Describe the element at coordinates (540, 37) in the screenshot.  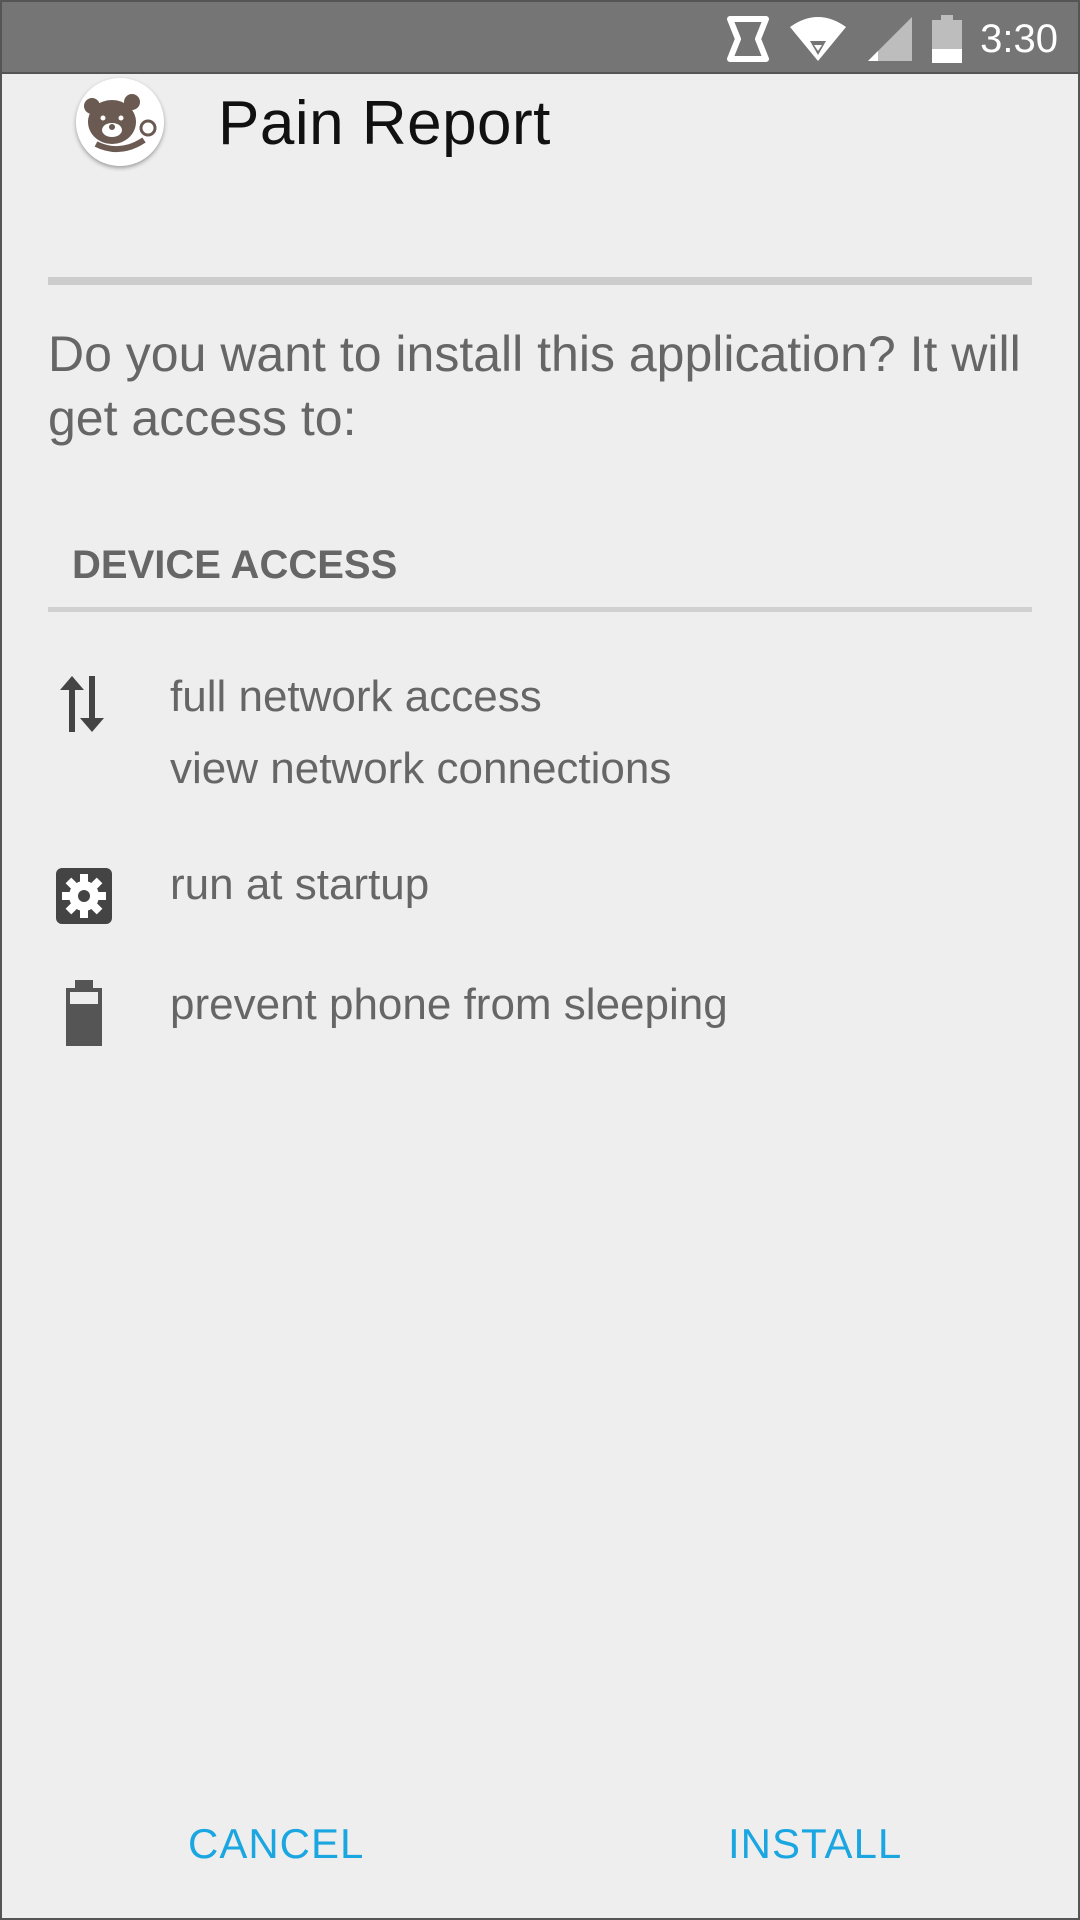
I see `status-bar: 3:30` at that location.